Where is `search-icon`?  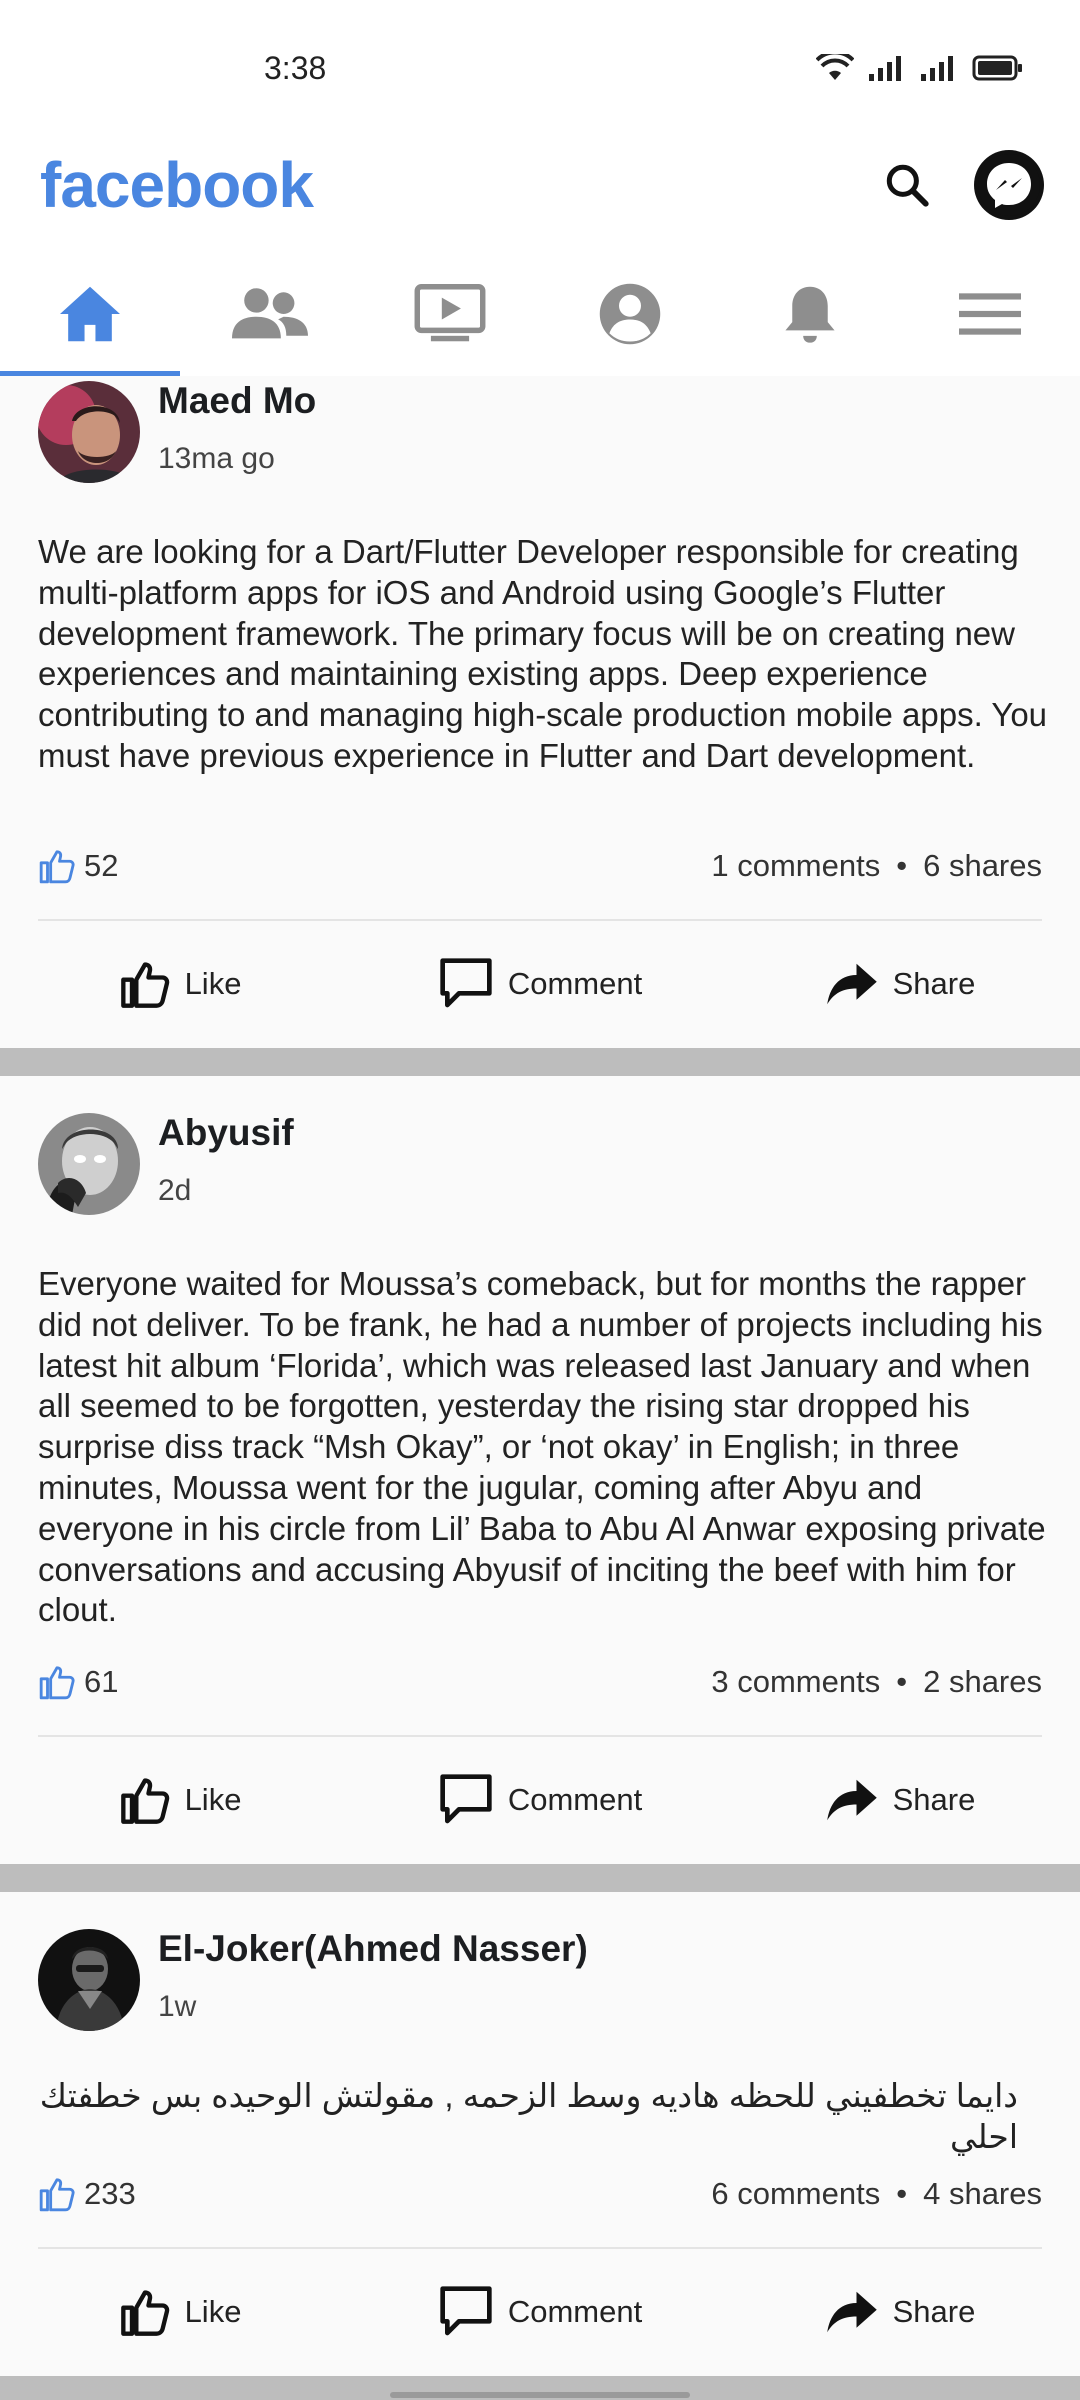
search-icon is located at coordinates (907, 185).